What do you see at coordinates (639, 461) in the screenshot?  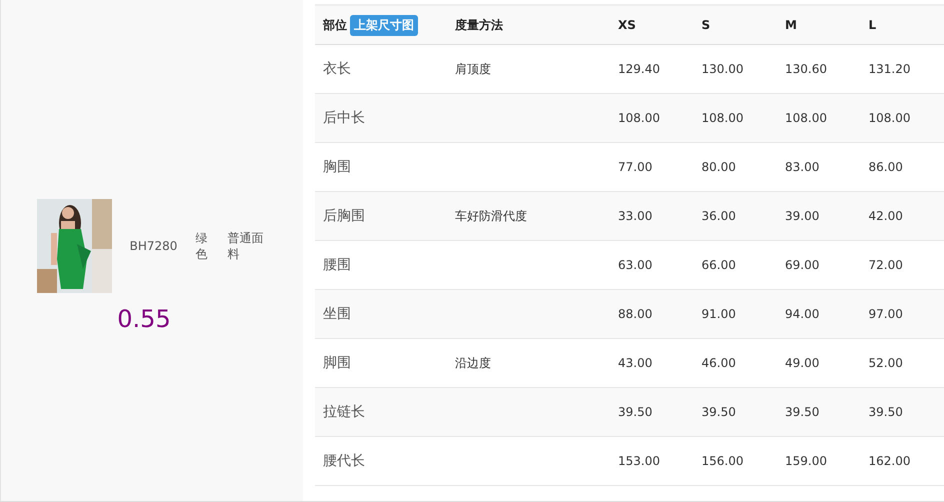 I see `table-cell: 153.00` at bounding box center [639, 461].